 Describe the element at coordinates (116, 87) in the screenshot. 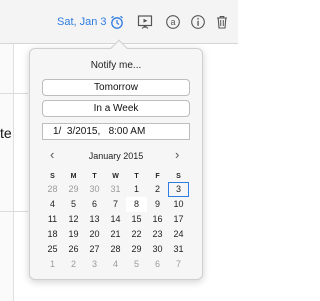

I see `tomorrow-button: Tomorrow` at that location.